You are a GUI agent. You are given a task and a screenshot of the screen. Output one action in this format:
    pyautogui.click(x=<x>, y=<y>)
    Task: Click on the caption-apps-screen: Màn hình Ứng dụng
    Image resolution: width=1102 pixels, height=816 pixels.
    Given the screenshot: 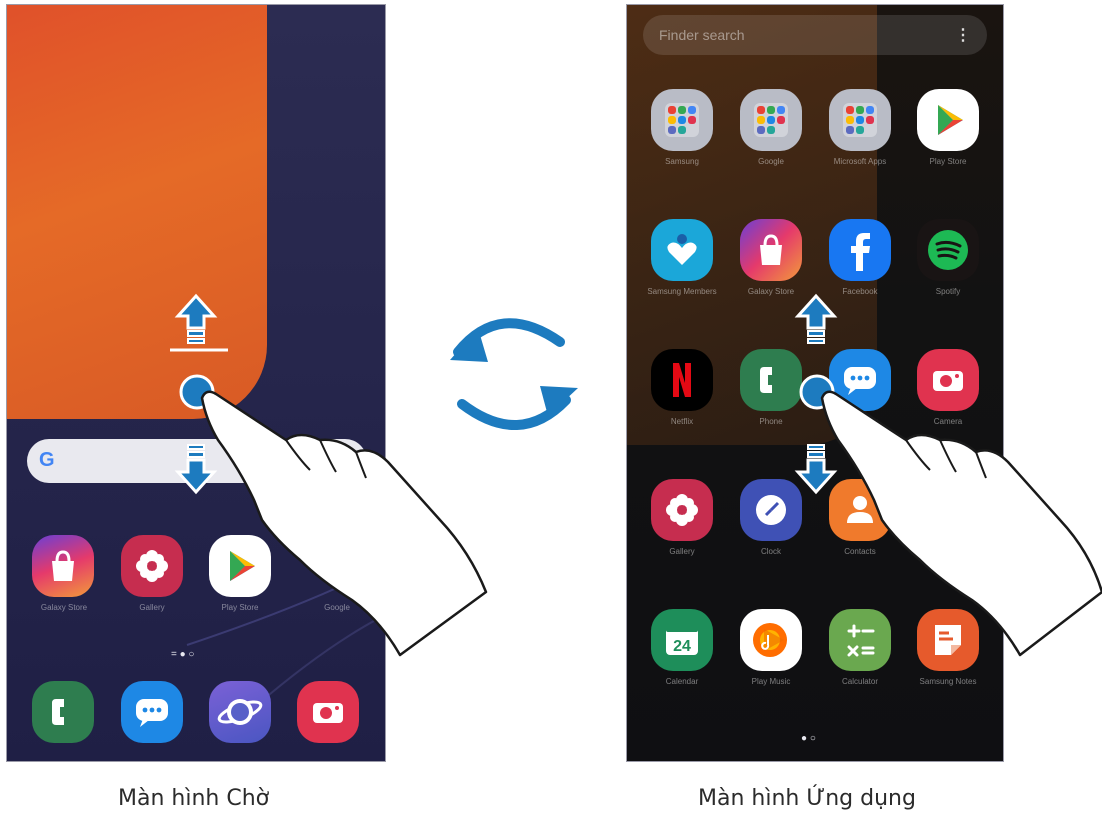 What is the action you would take?
    pyautogui.click(x=807, y=798)
    